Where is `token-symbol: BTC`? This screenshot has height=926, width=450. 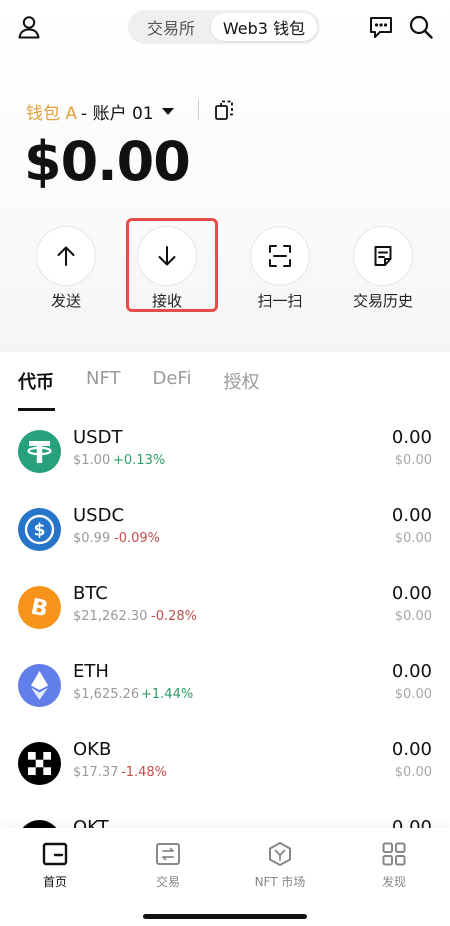
token-symbol: BTC is located at coordinates (90, 593).